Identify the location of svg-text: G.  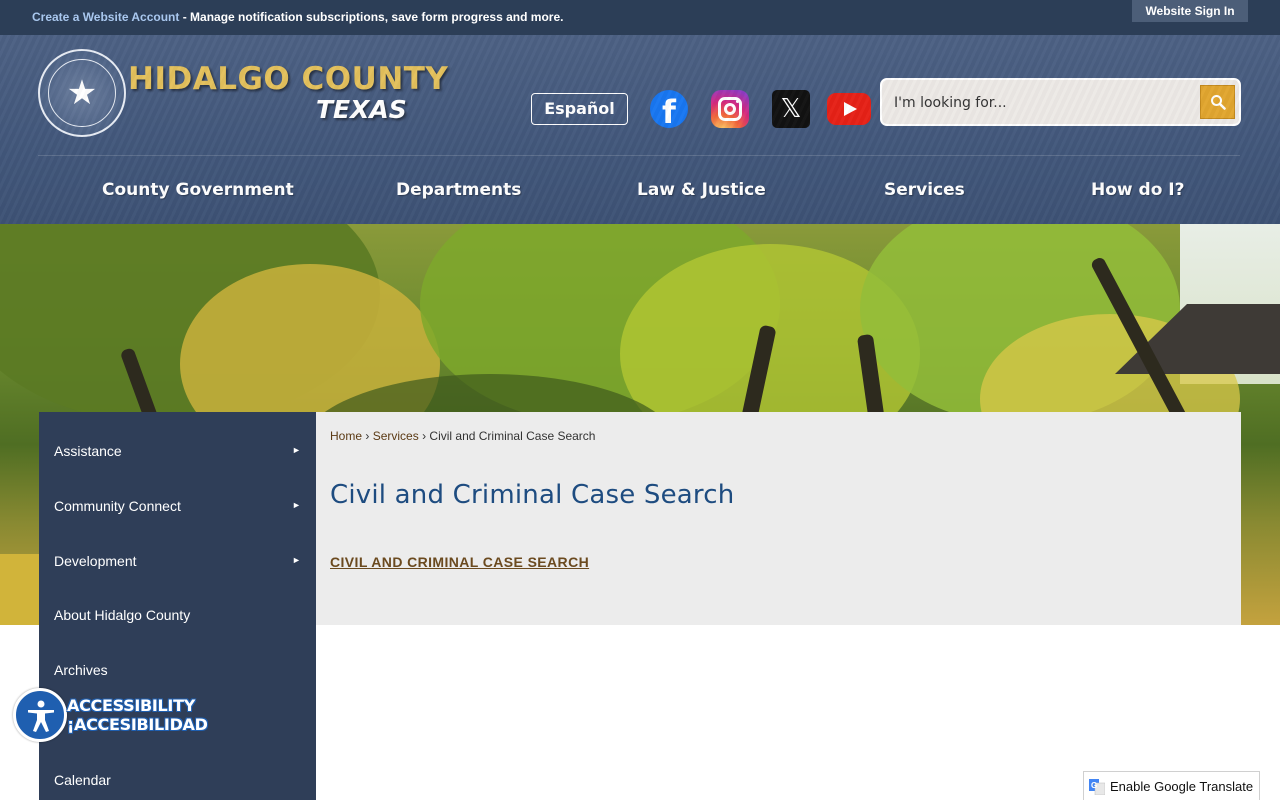
(1094, 785).